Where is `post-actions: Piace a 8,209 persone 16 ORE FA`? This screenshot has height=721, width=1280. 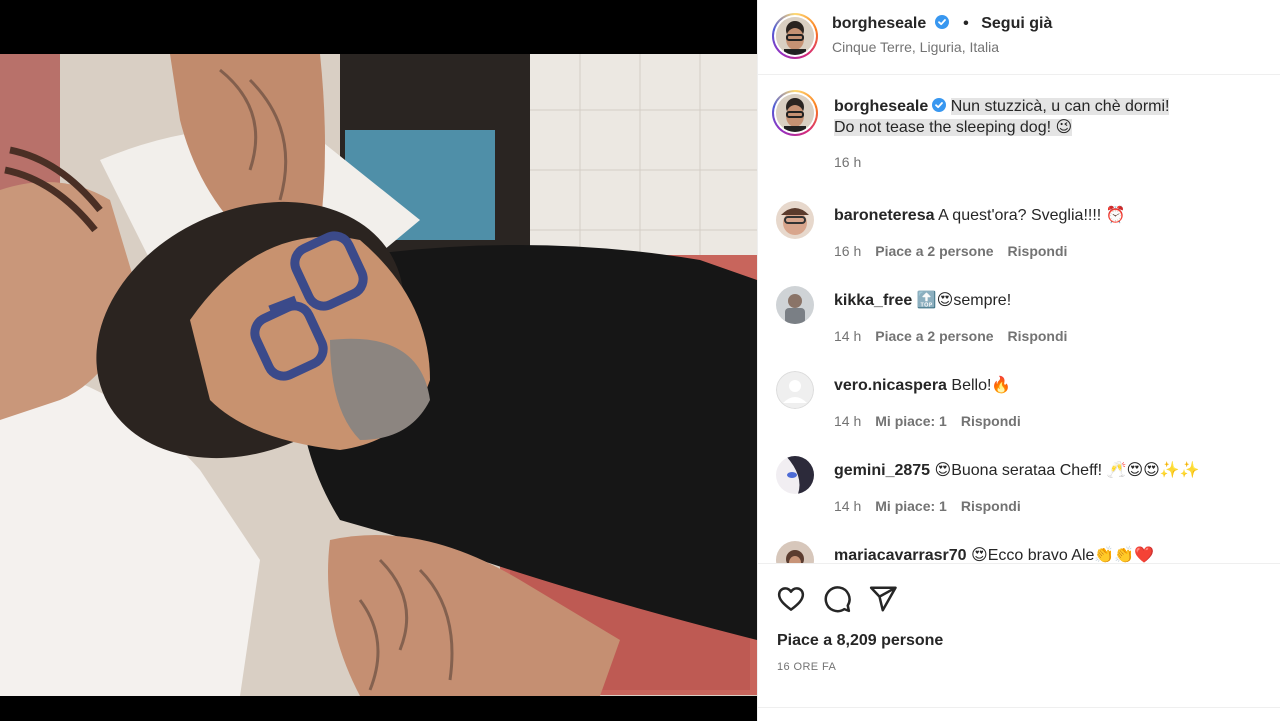 post-actions: Piace a 8,209 persone 16 ORE FA is located at coordinates (1019, 642).